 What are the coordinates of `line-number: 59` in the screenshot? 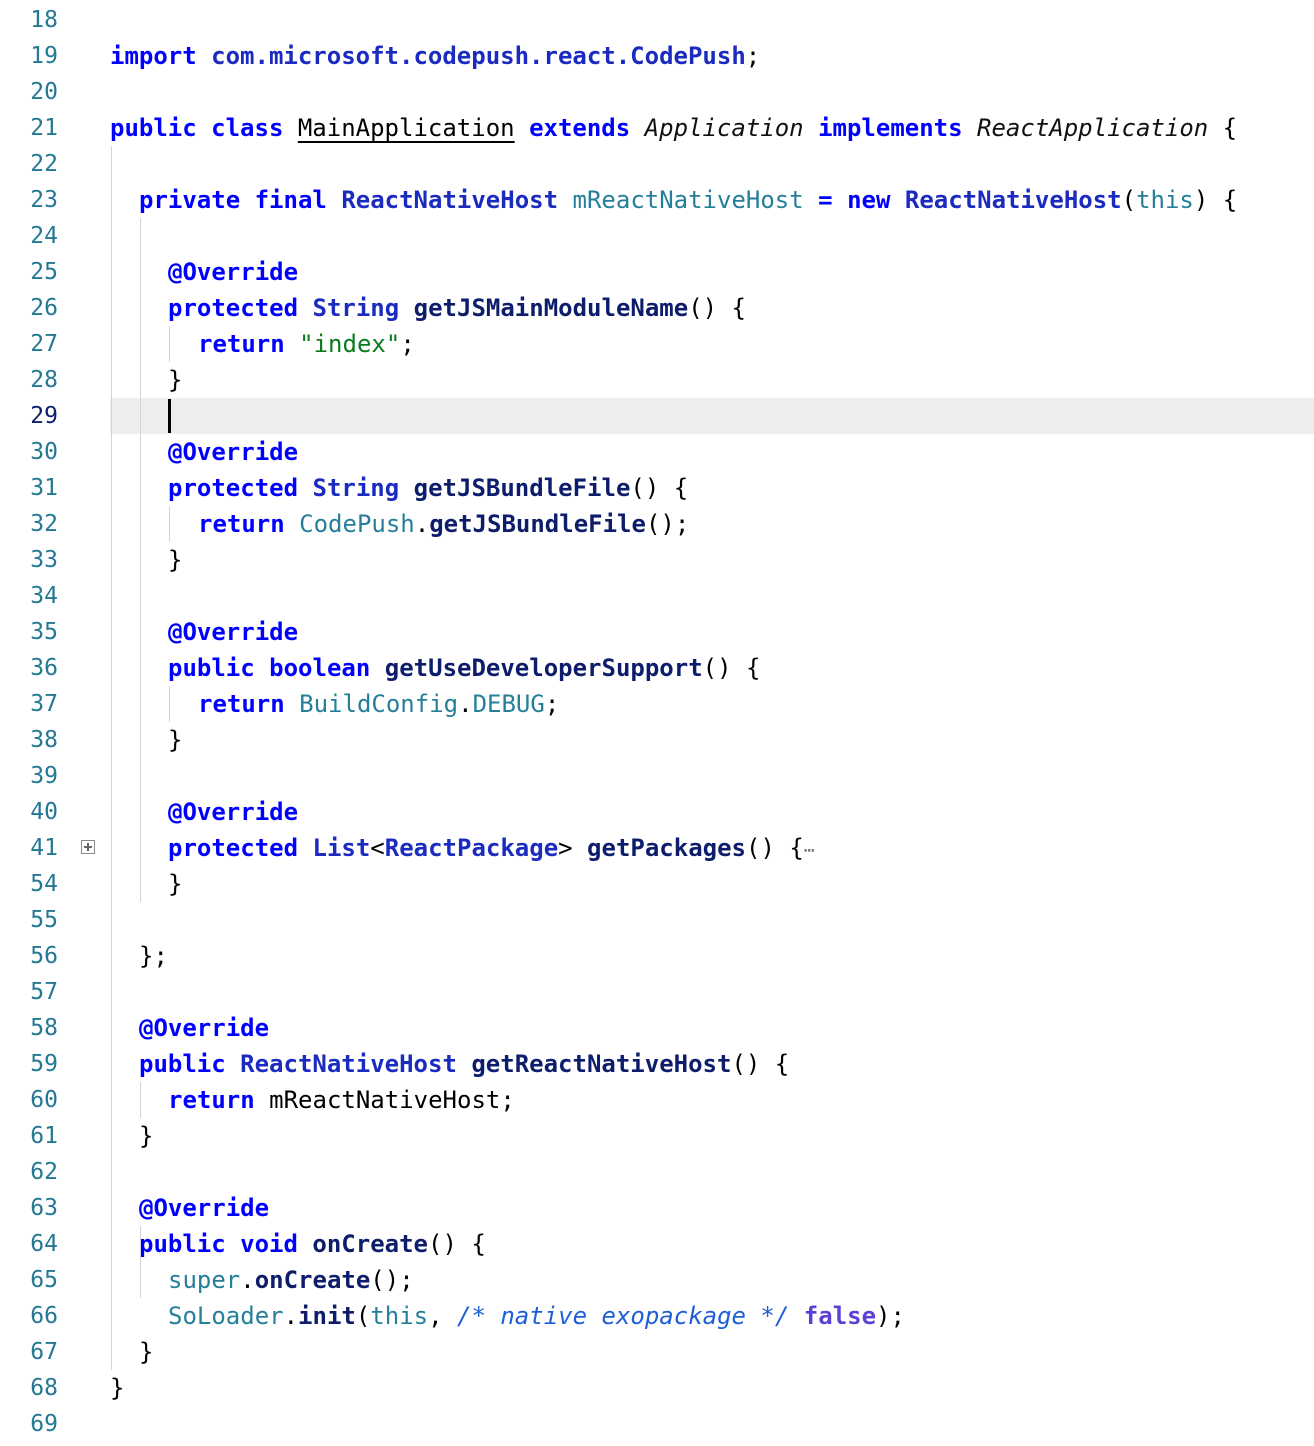 It's located at (29, 1064).